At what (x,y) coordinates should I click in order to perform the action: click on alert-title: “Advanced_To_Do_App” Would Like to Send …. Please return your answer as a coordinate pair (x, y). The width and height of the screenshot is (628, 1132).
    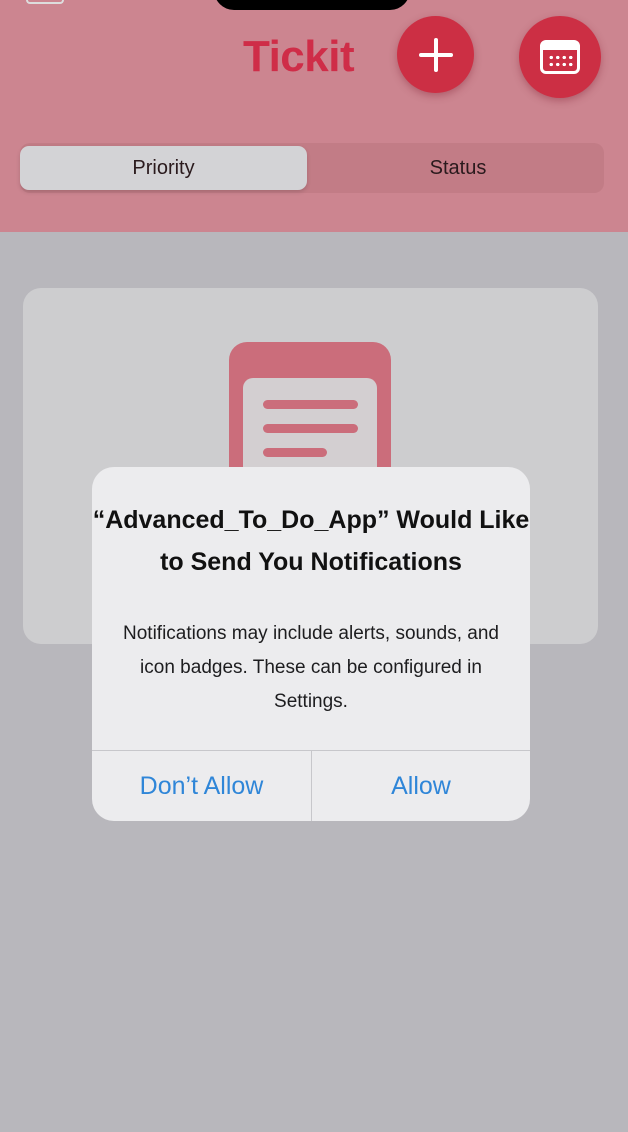
    Looking at the image, I should click on (311, 541).